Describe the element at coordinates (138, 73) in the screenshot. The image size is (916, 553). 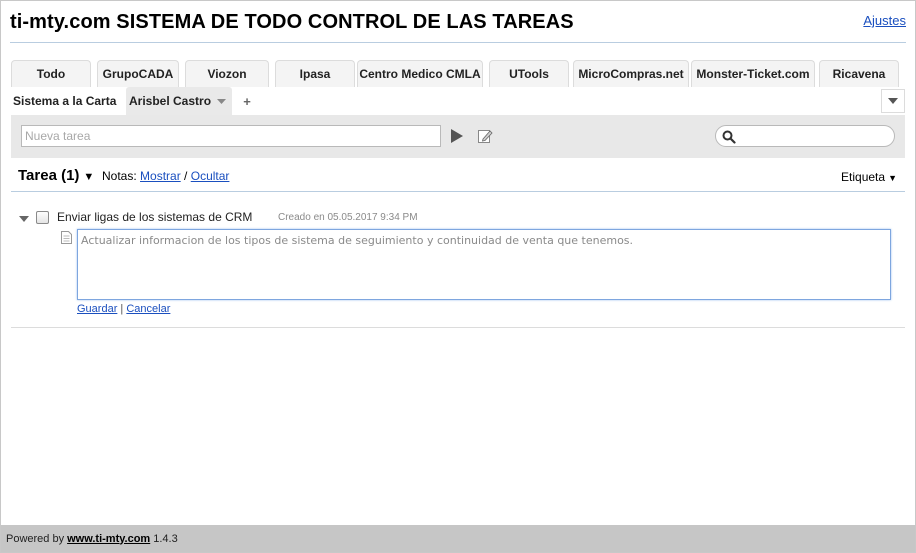
I see `tab-grupocada: GrupoCADA` at that location.